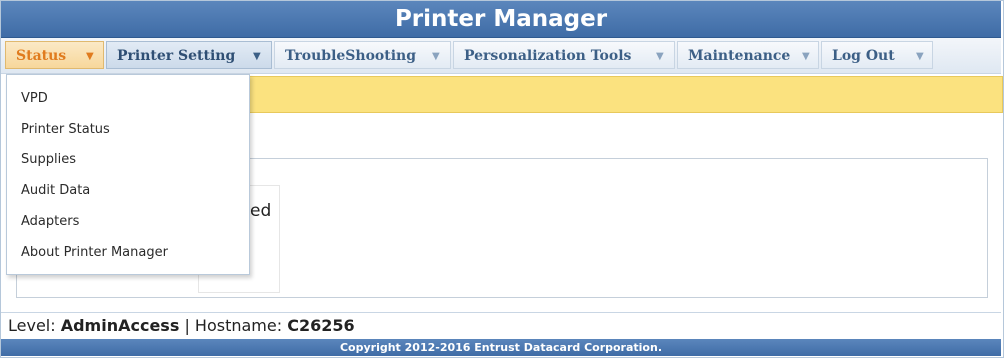 The image size is (1004, 358). What do you see at coordinates (34, 99) in the screenshot?
I see `dropdown-item-vpd: VPD` at bounding box center [34, 99].